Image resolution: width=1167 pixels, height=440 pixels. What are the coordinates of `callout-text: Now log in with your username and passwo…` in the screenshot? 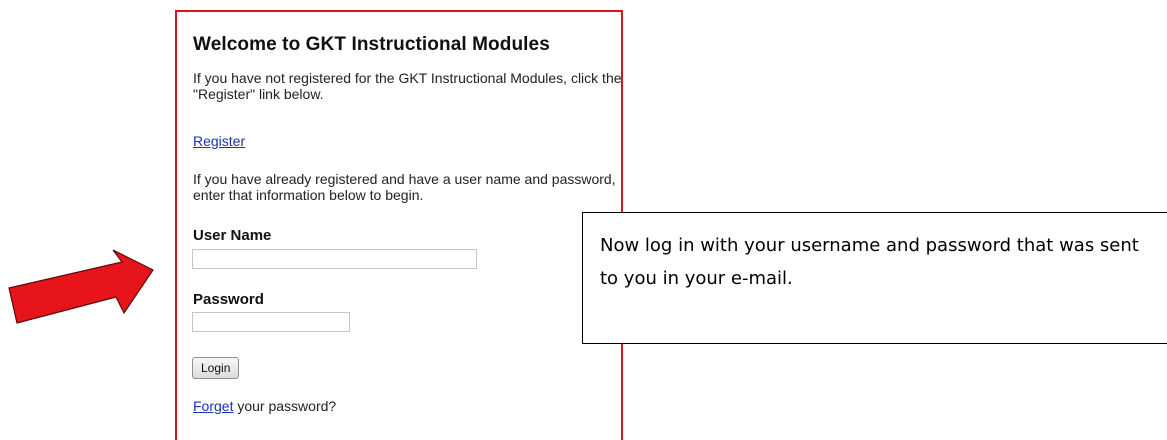 It's located at (869, 262).